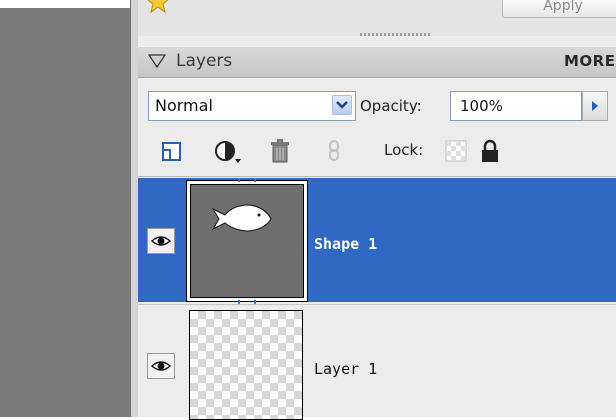 This screenshot has height=420, width=616. What do you see at coordinates (204, 61) in the screenshot?
I see `panel-title: Layers` at bounding box center [204, 61].